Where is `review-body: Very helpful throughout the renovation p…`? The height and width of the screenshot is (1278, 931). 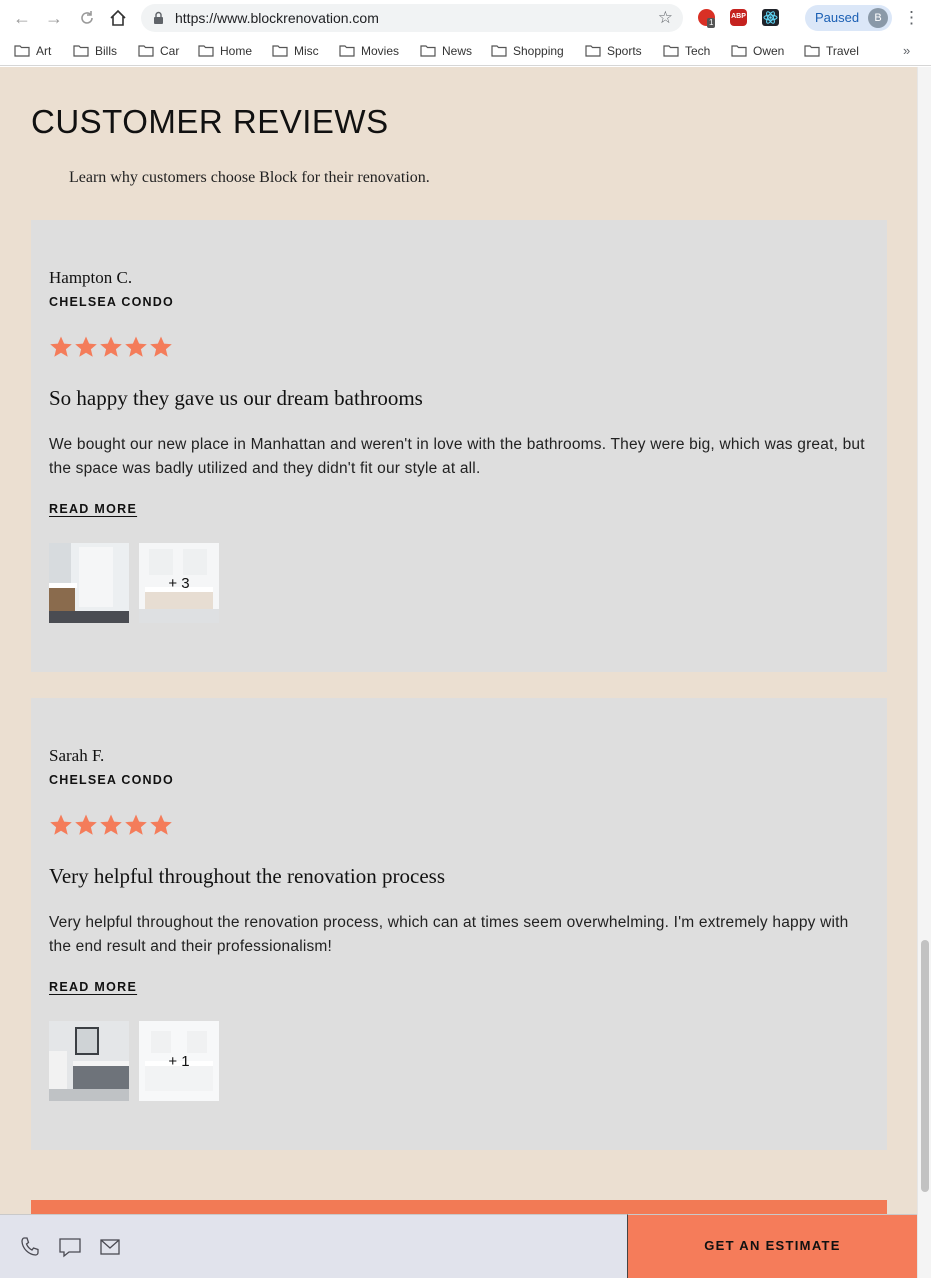
review-body: Very helpful throughout the renovation p… is located at coordinates (449, 934).